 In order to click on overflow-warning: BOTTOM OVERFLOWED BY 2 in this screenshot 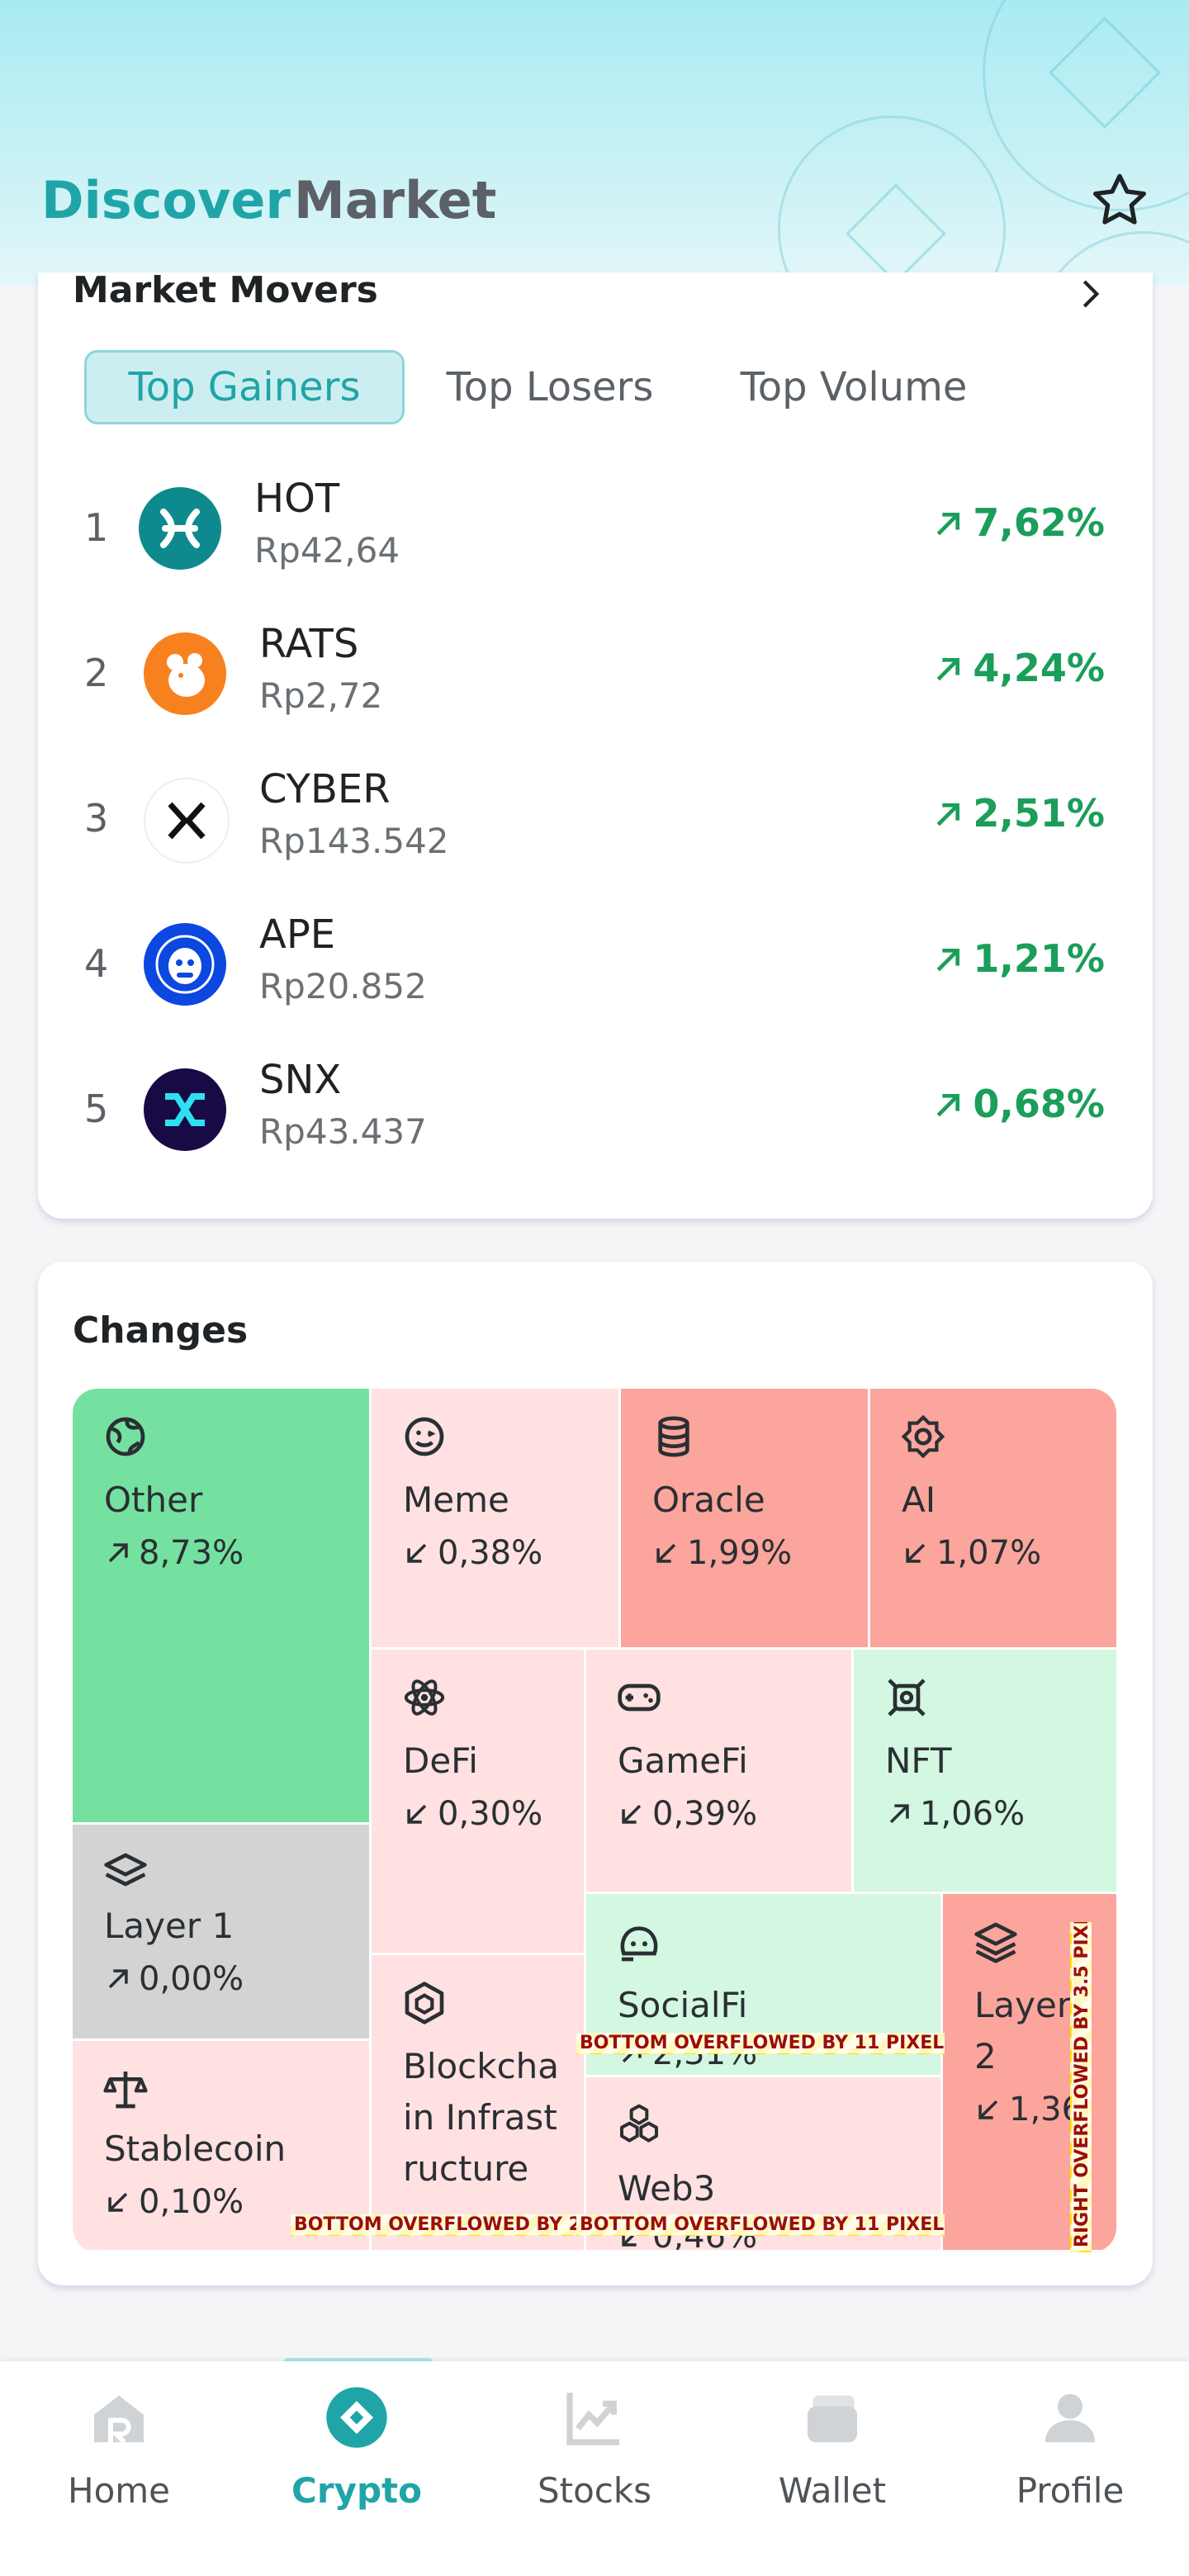, I will do `click(439, 2225)`.